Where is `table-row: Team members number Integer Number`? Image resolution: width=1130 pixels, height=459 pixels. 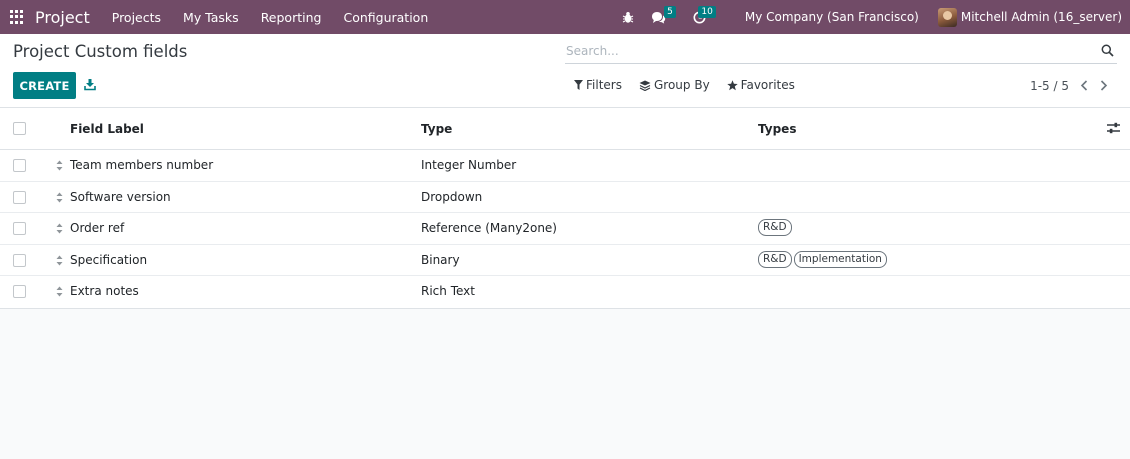 table-row: Team members number Integer Number is located at coordinates (565, 166).